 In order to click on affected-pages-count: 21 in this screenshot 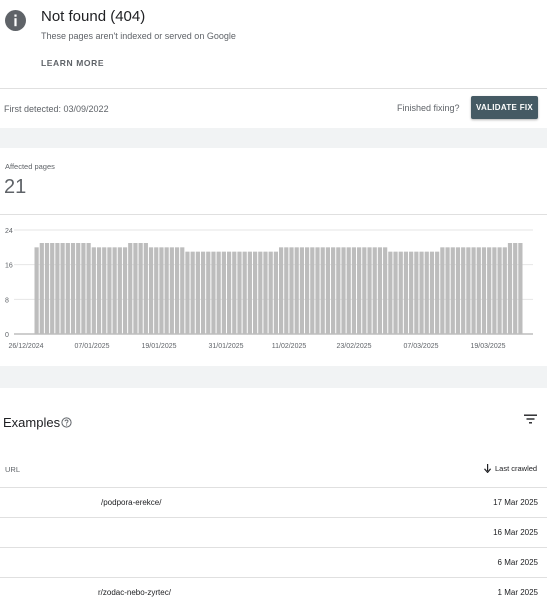, I will do `click(15, 187)`.